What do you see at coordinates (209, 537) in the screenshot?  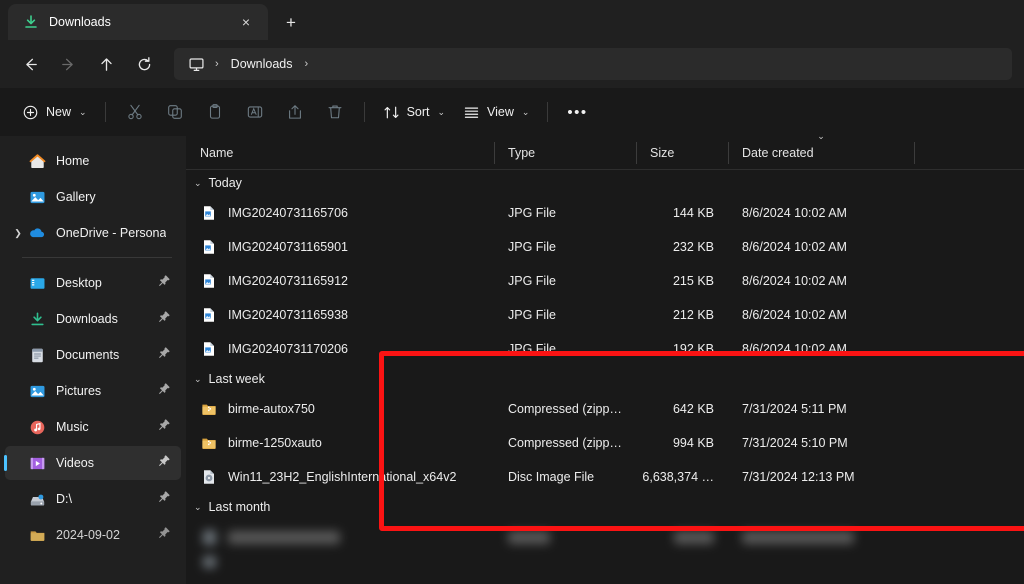 I see `redacted-file-icon` at bounding box center [209, 537].